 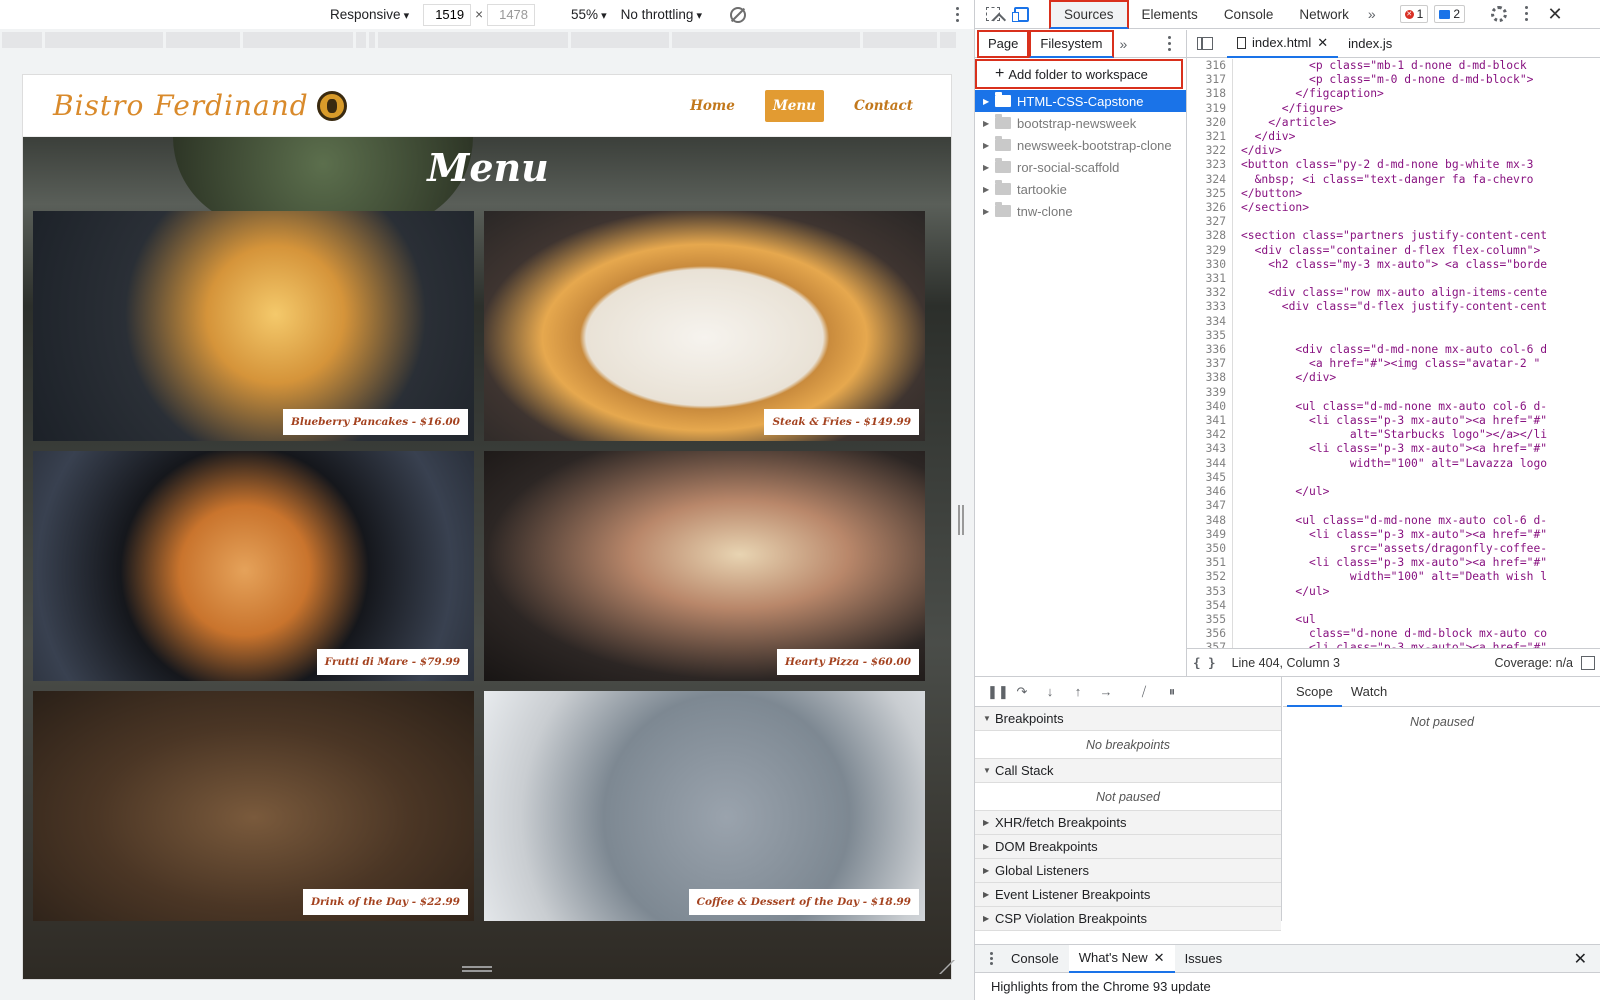 What do you see at coordinates (958, 15) in the screenshot?
I see `device-more-icon` at bounding box center [958, 15].